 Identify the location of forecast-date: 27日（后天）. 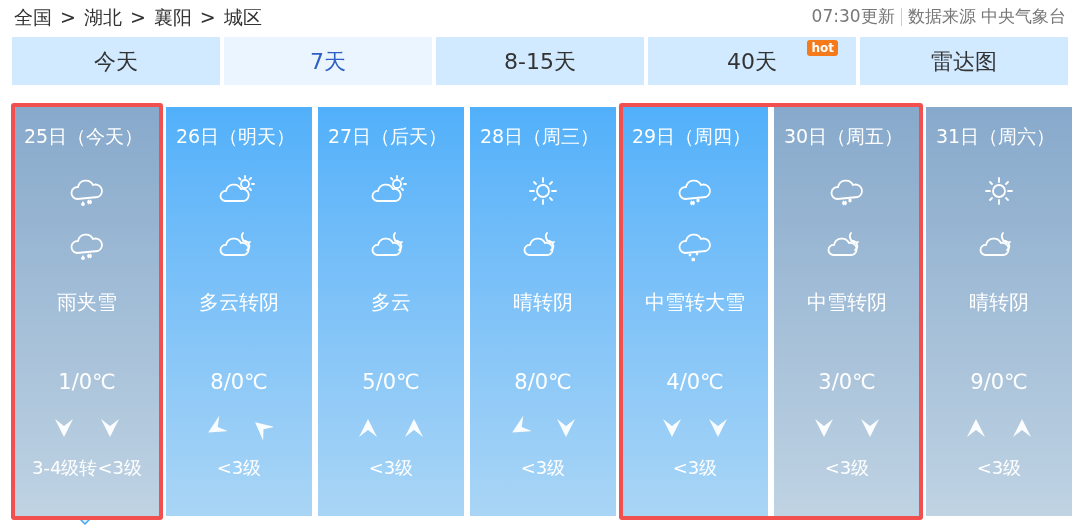
(388, 136).